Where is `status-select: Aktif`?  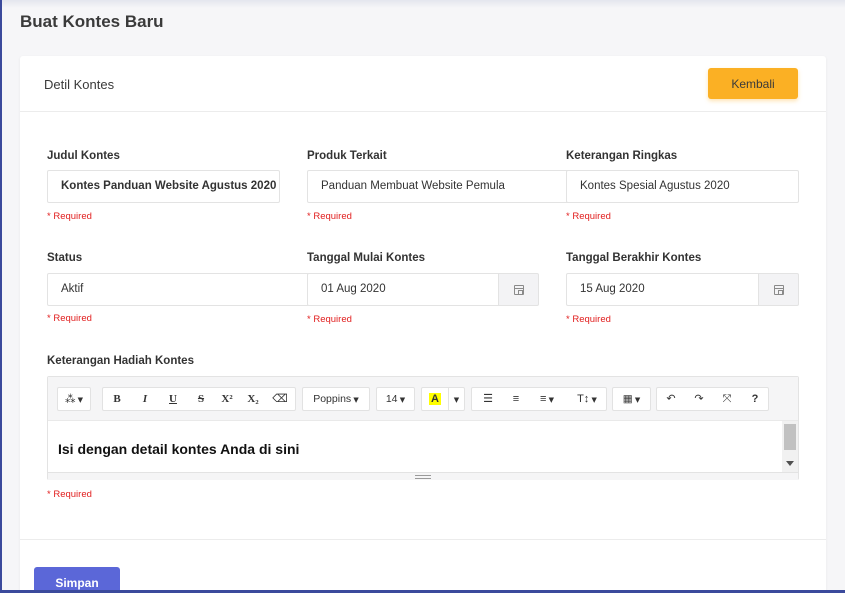
status-select: Aktif is located at coordinates (178, 289).